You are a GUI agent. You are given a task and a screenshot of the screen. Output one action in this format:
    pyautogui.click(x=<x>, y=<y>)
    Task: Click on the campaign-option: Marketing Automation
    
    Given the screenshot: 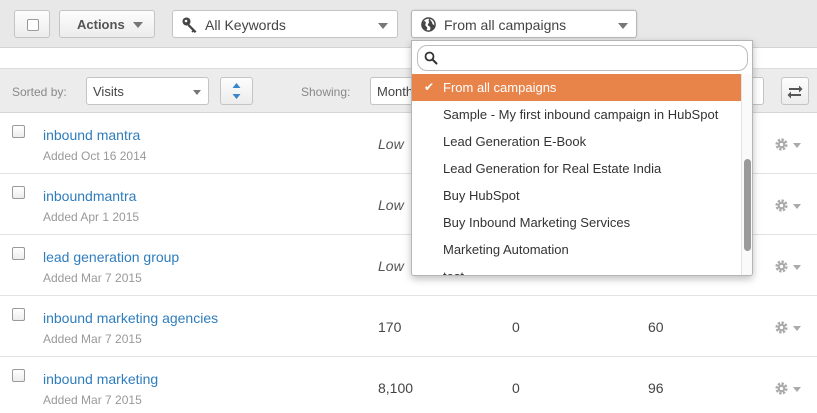 What is the action you would take?
    pyautogui.click(x=576, y=249)
    